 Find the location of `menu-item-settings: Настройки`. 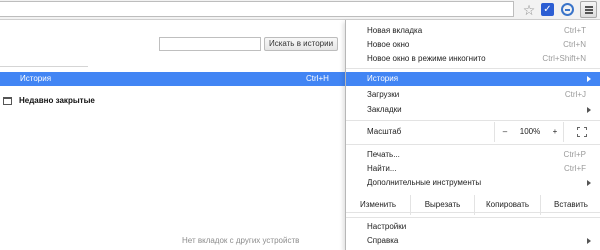

menu-item-settings: Настройки is located at coordinates (473, 227).